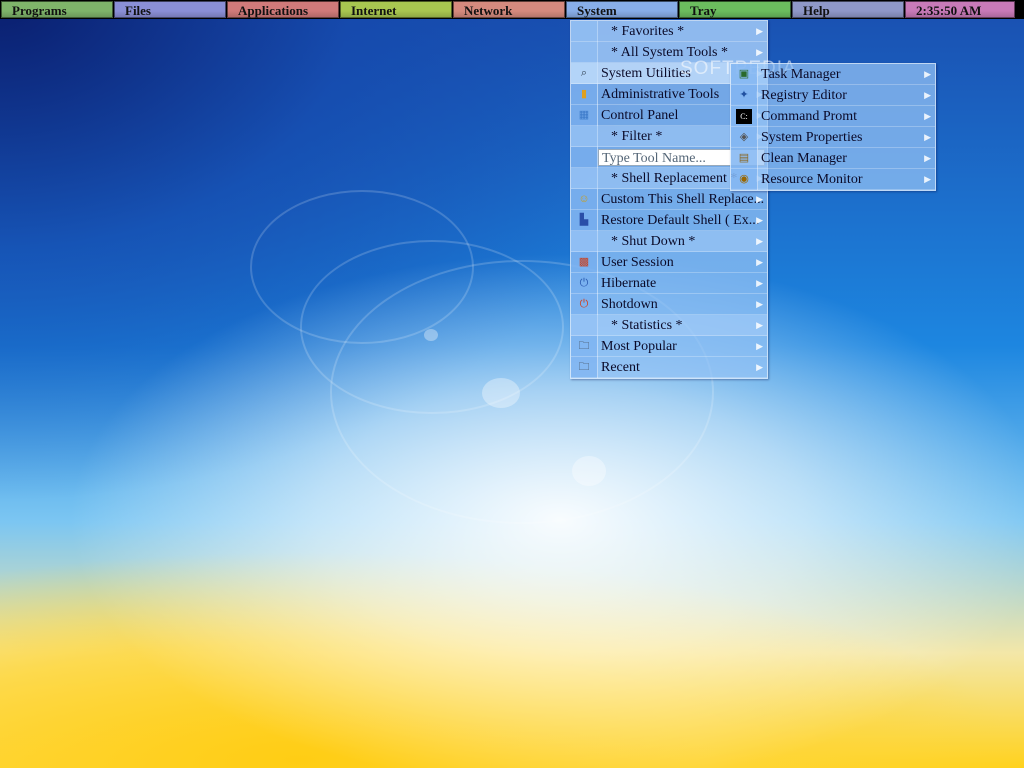 Image resolution: width=1024 pixels, height=768 pixels. Describe the element at coordinates (637, 136) in the screenshot. I see `menu-item-label: * Filter *` at that location.